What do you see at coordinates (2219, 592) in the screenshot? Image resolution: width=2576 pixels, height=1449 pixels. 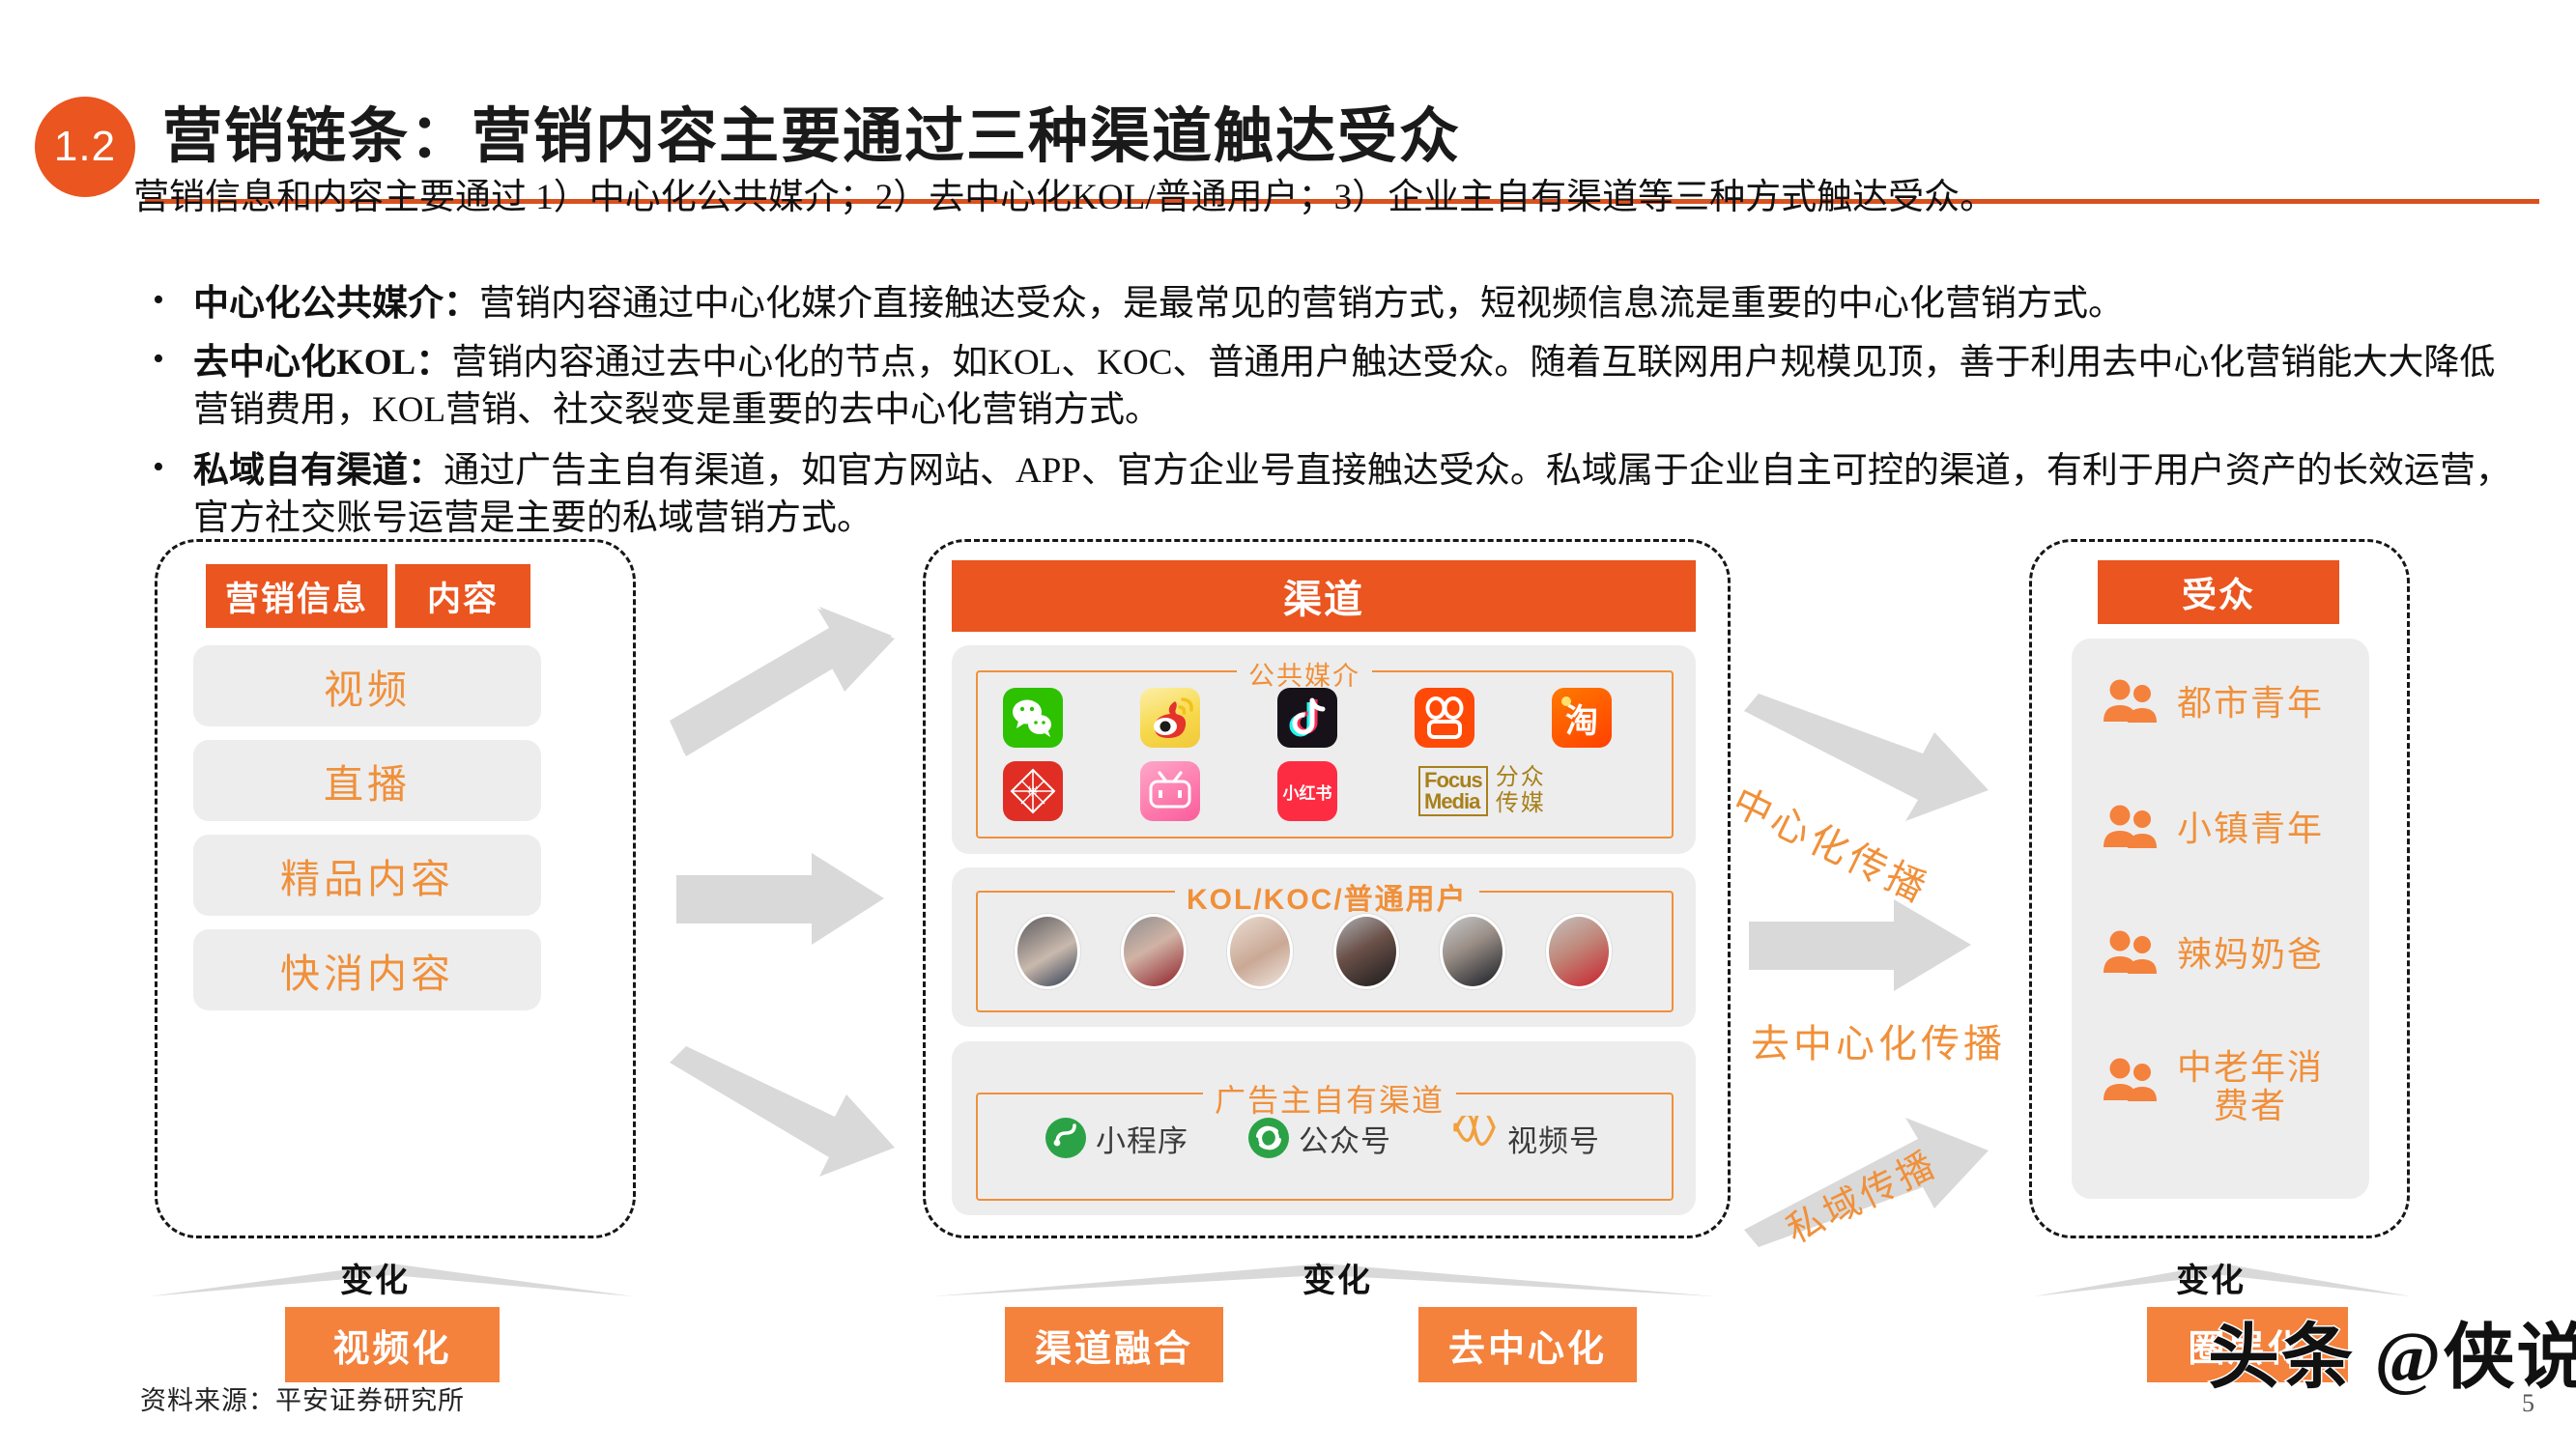 I see `audience-header: 受众` at bounding box center [2219, 592].